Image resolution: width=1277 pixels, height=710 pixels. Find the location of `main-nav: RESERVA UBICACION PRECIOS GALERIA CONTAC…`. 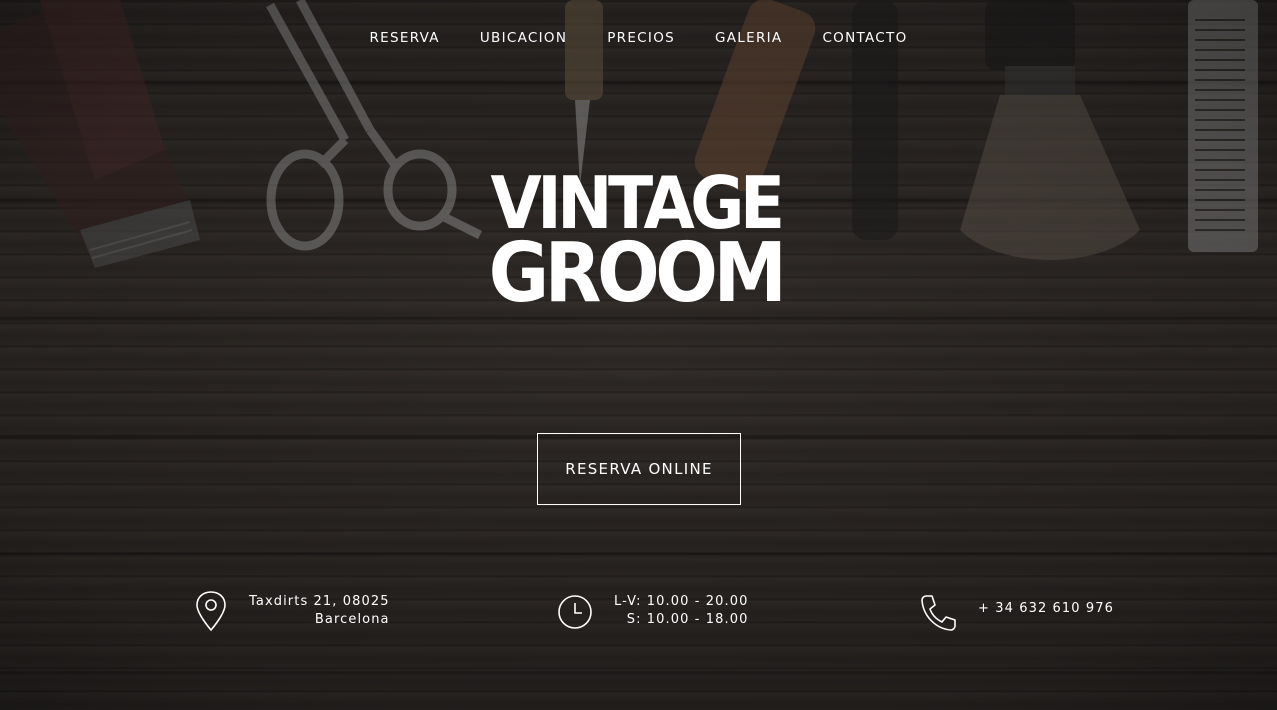

main-nav: RESERVA UBICACION PRECIOS GALERIA CONTAC… is located at coordinates (638, 38).